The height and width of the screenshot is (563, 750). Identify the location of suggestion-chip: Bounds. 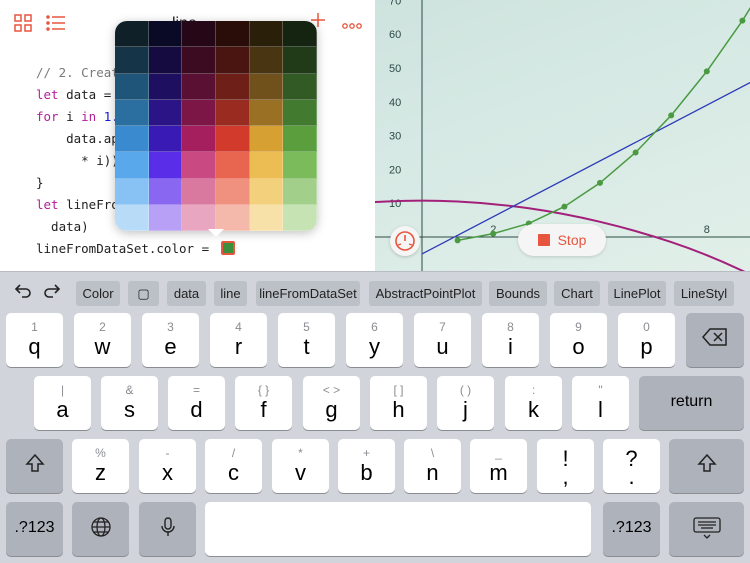
(518, 293).